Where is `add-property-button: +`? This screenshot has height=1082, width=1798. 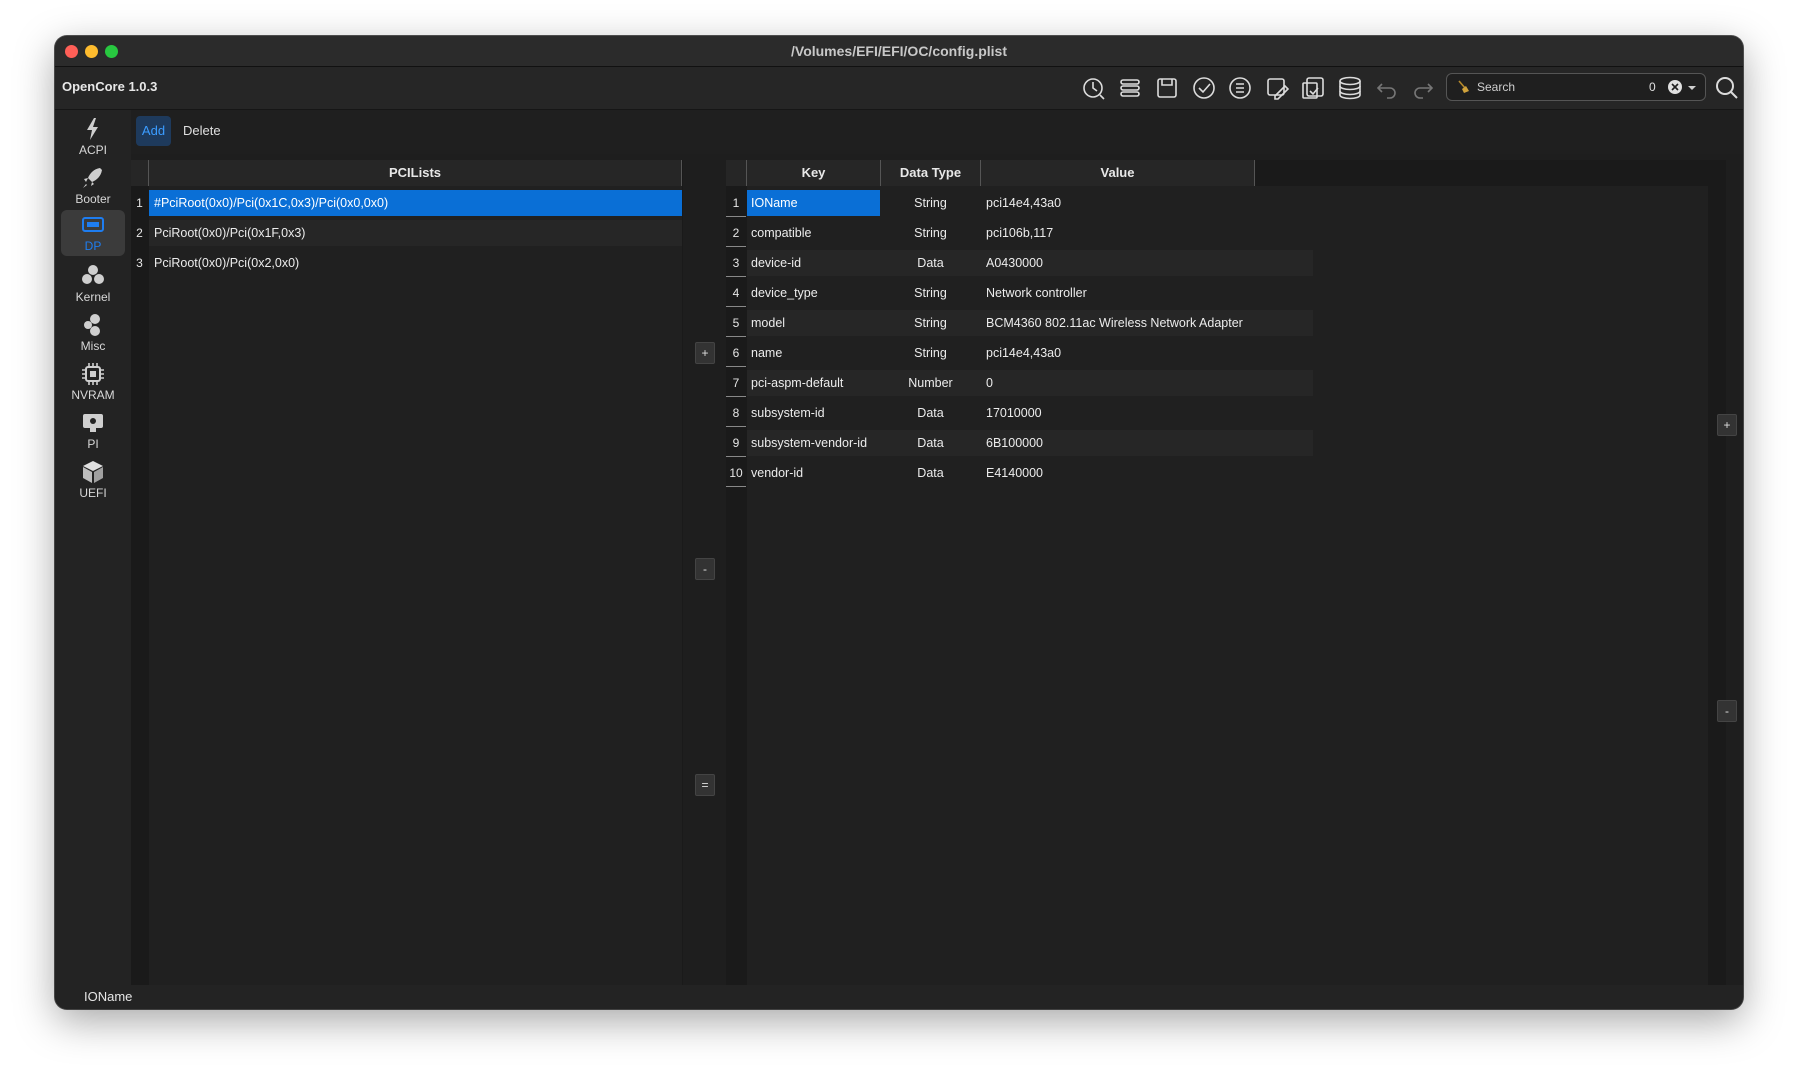 add-property-button: + is located at coordinates (1727, 425).